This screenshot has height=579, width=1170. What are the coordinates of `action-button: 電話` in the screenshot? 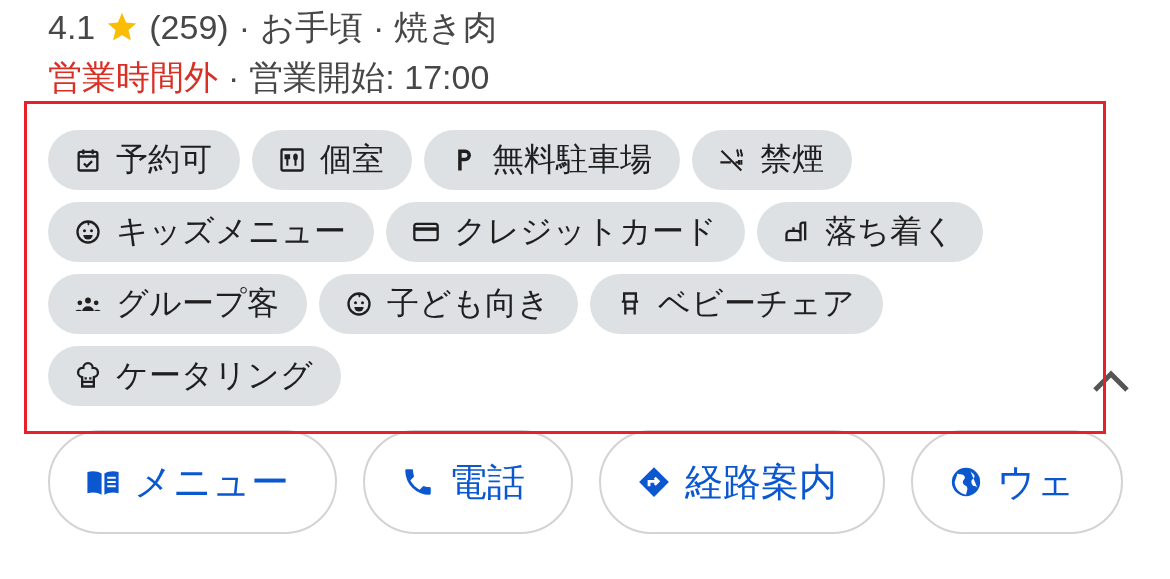 It's located at (468, 482).